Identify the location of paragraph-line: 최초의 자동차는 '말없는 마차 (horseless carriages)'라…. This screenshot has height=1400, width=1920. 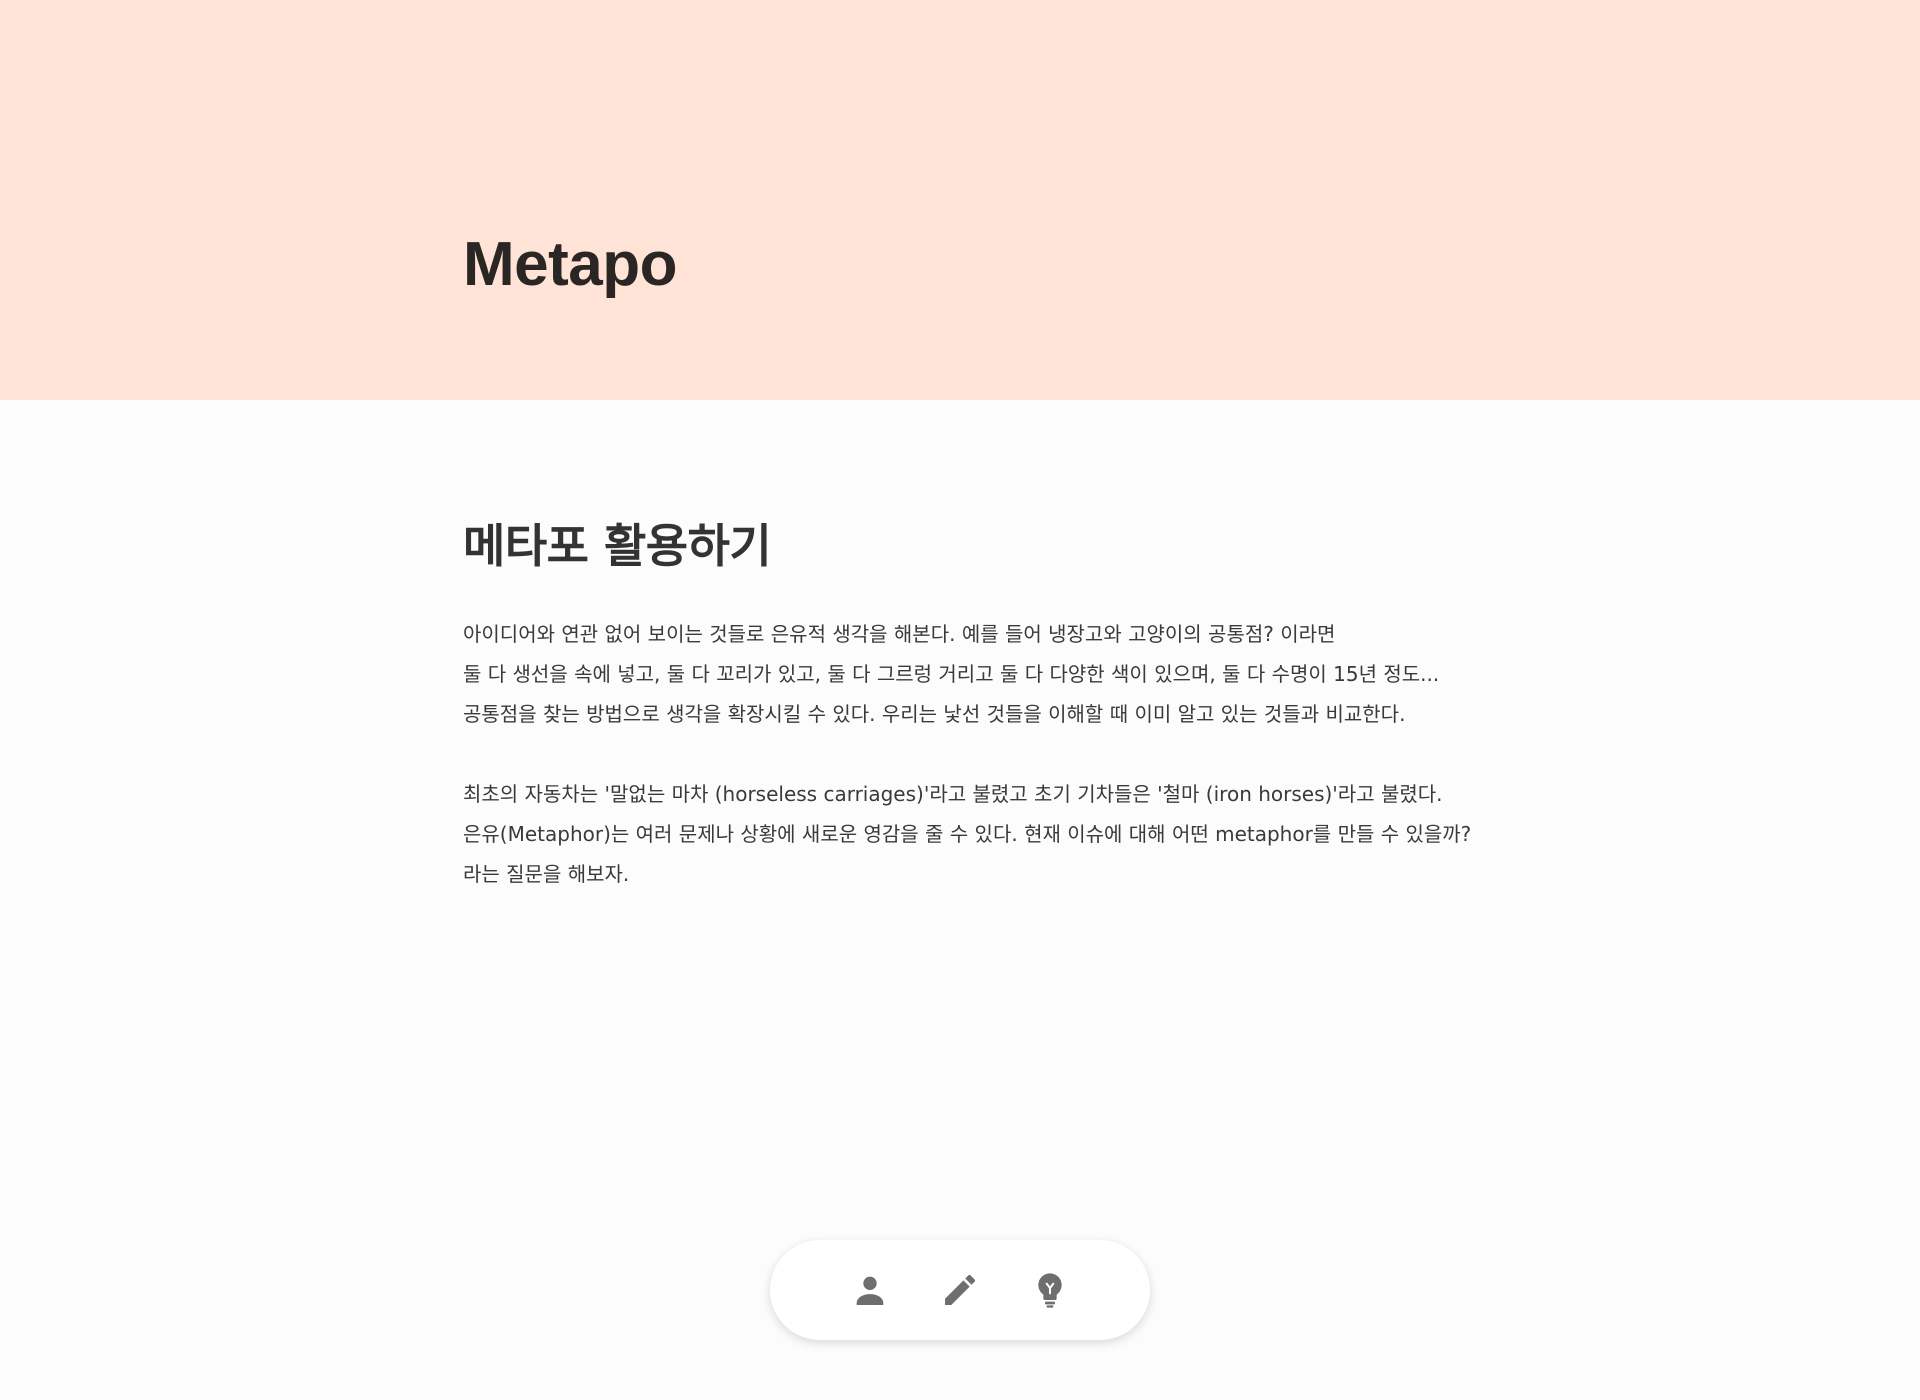
(953, 794).